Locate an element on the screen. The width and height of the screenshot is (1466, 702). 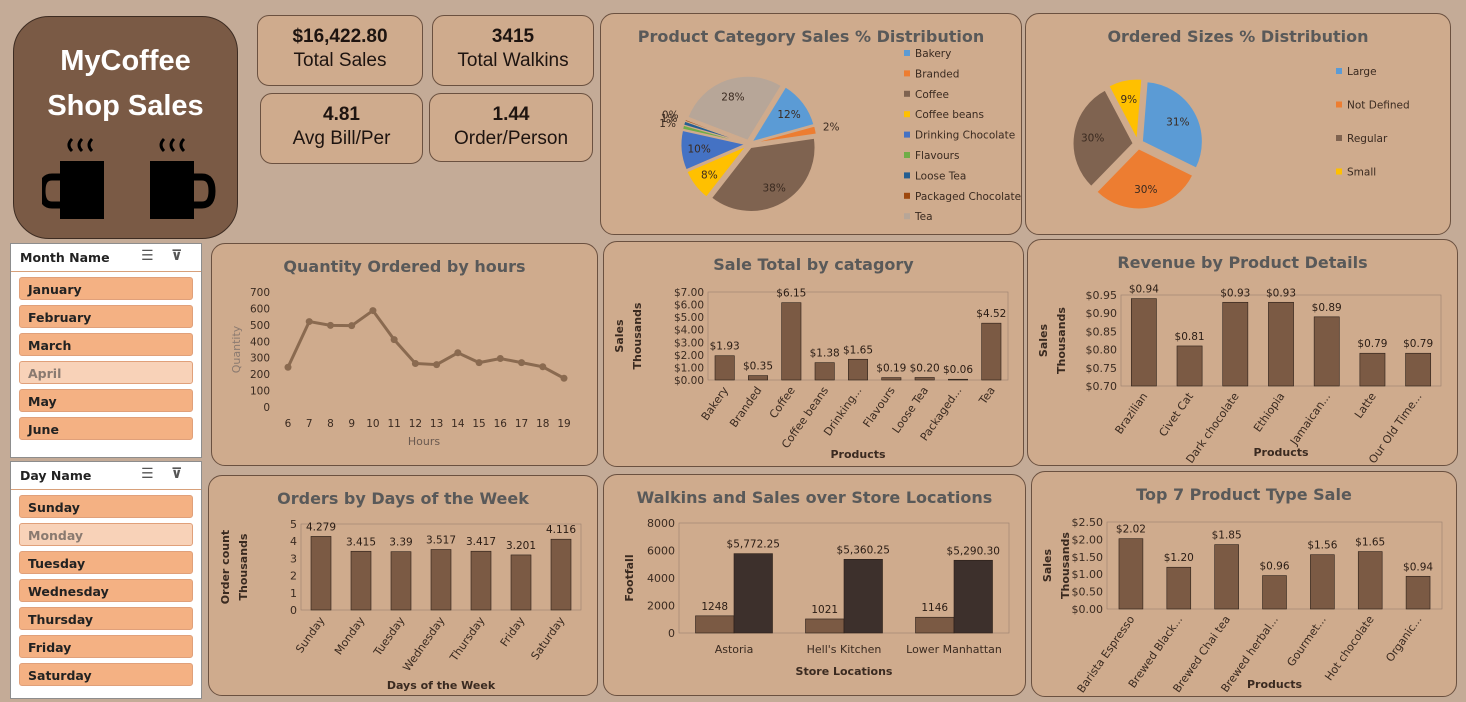
data-label: $0.19 is located at coordinates (891, 369).